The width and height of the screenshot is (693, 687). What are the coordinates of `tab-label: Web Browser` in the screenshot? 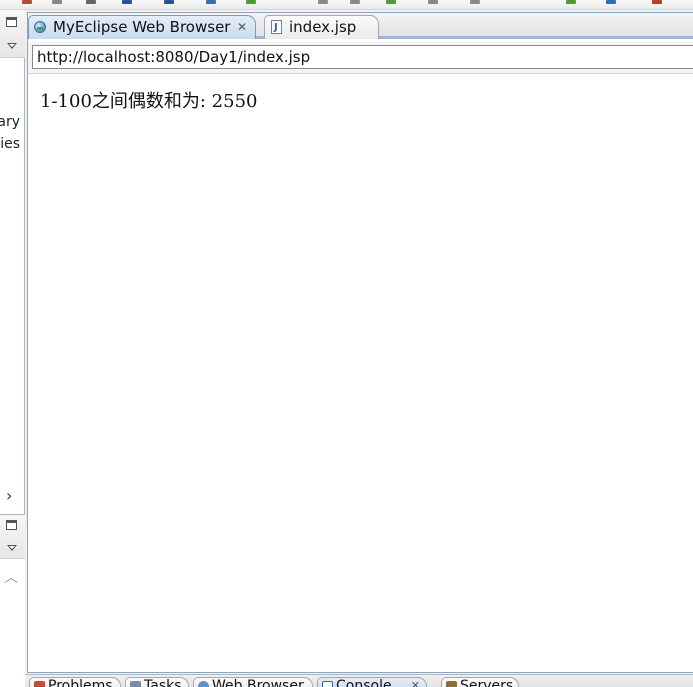 It's located at (258, 682).